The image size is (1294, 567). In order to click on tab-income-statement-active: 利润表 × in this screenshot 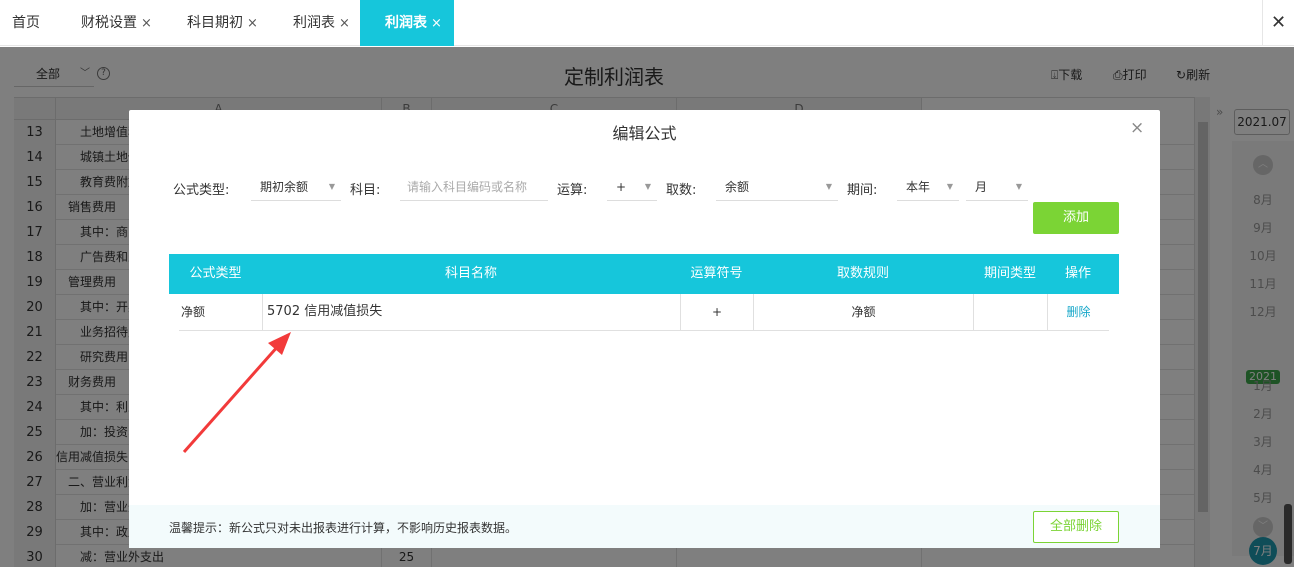, I will do `click(407, 23)`.